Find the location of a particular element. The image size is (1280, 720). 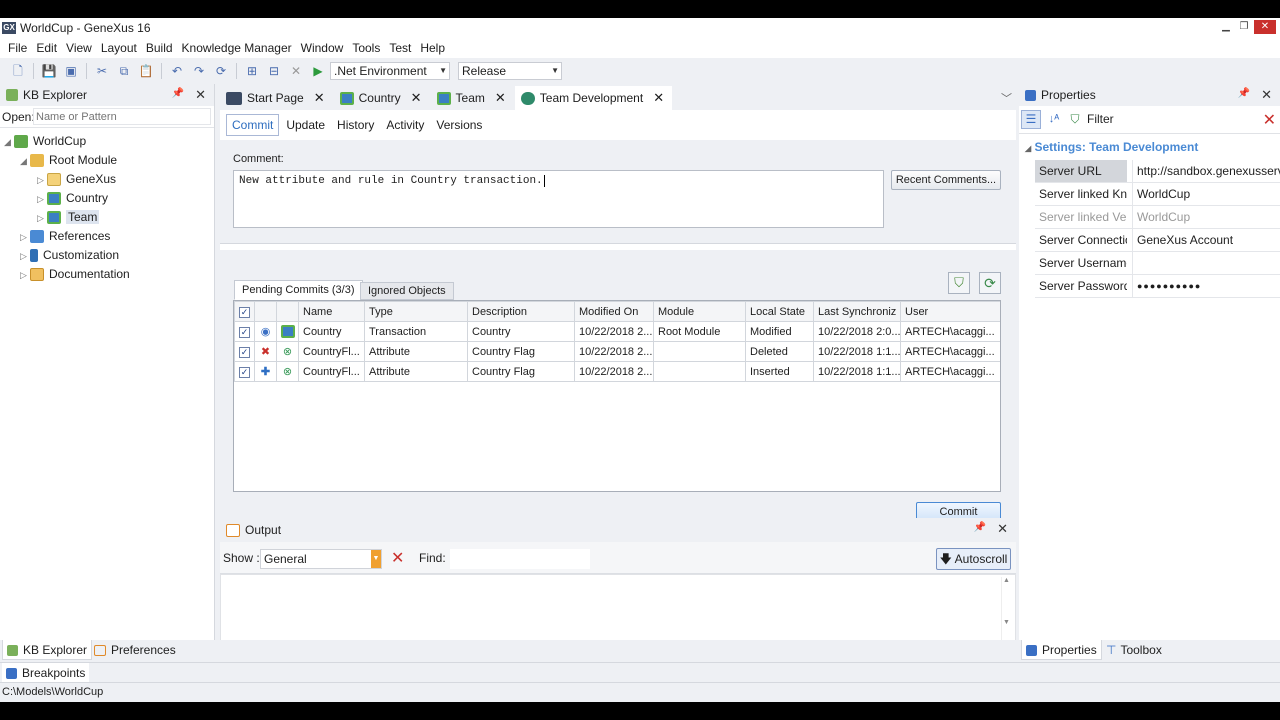

tree-node-root-module: ◢ Root Module is located at coordinates (68, 160).